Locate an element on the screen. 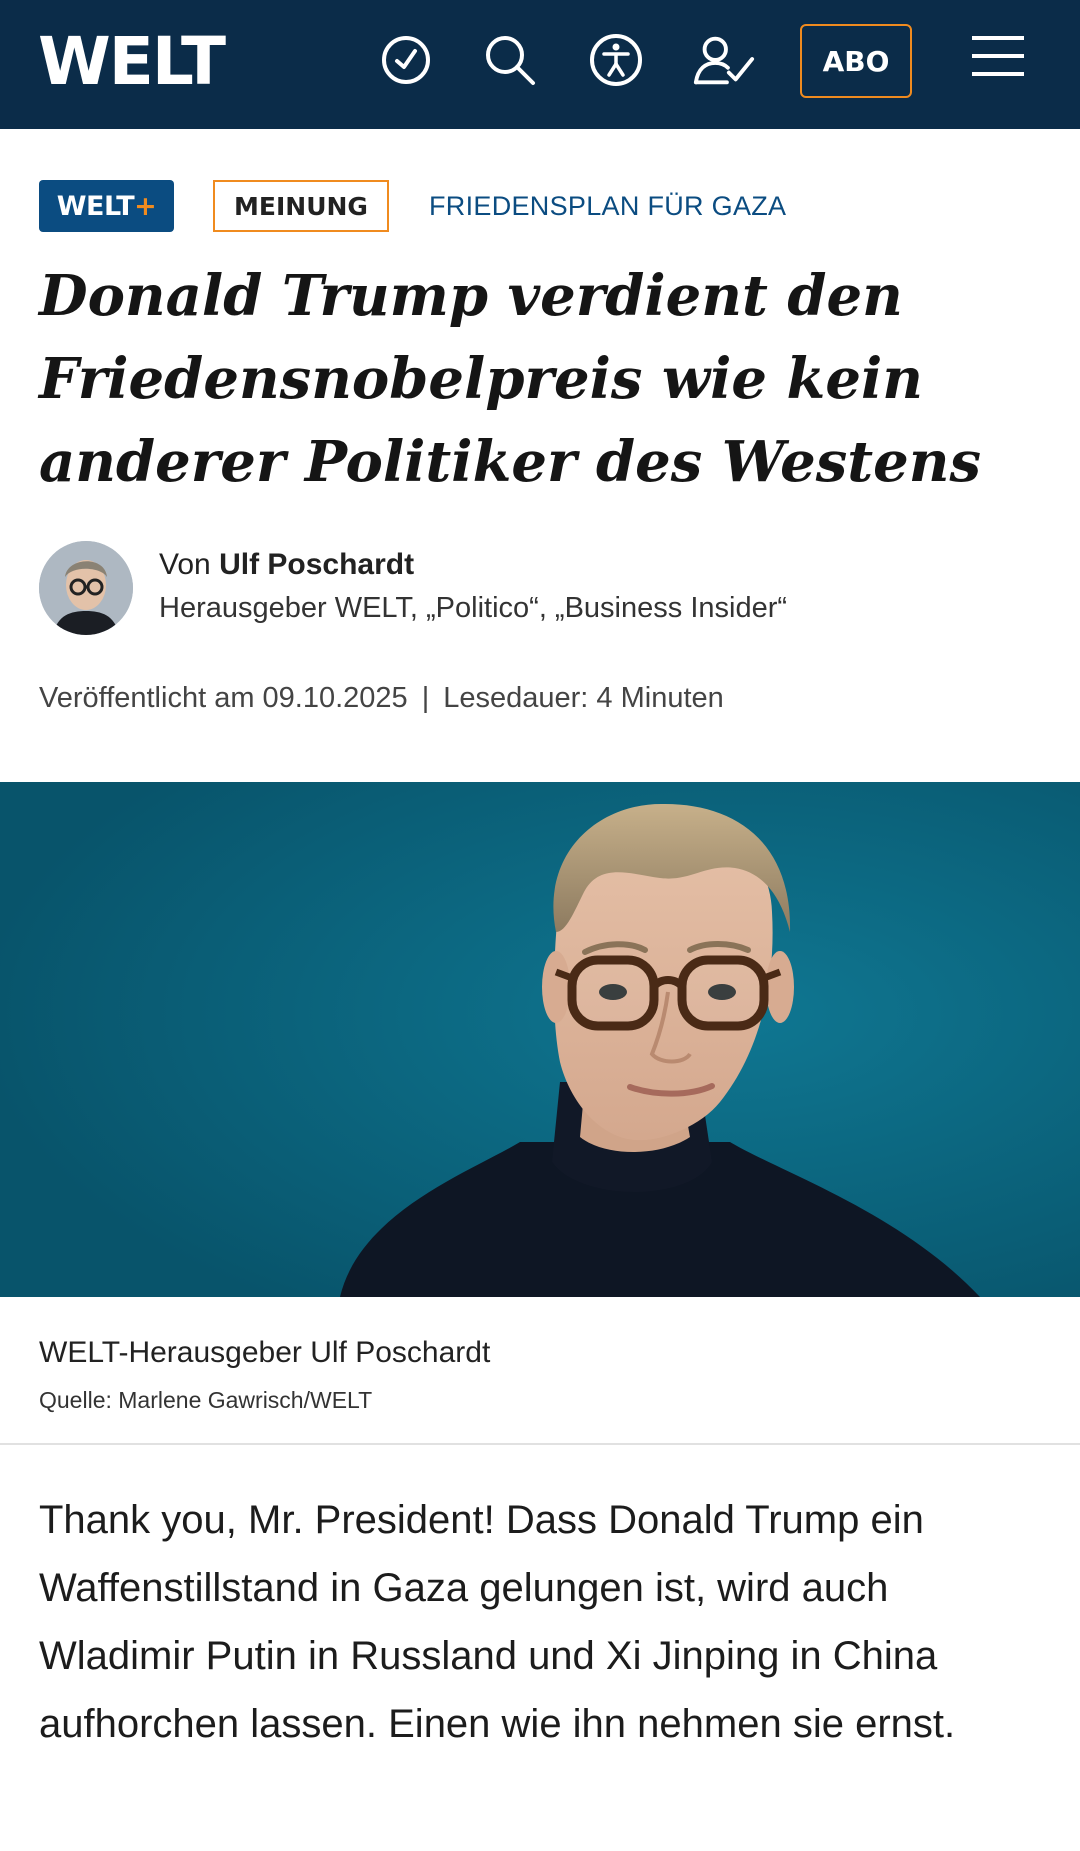 This screenshot has height=1851, width=1080. welt-logo: WELT is located at coordinates (132, 62).